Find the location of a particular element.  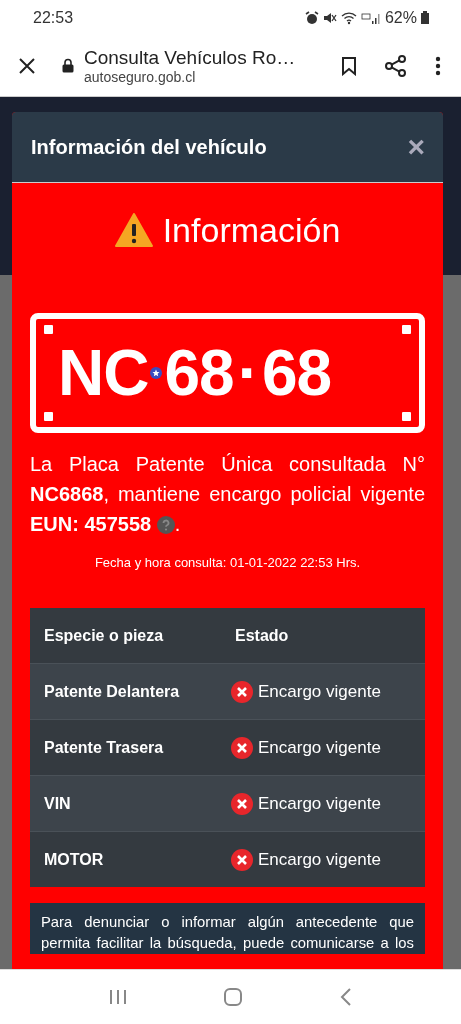

battery-icon is located at coordinates (425, 17).